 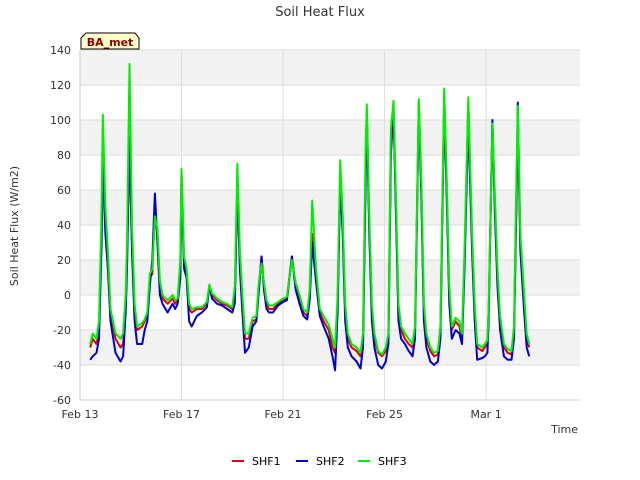 I want to click on badge-label: BA_met, so click(x=110, y=42).